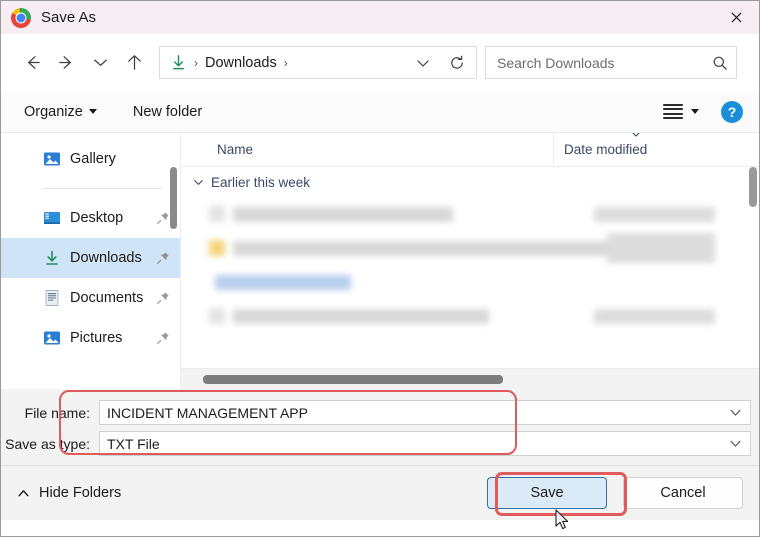 Image resolution: width=760 pixels, height=537 pixels. I want to click on view-options-caret-down-icon, so click(695, 111).